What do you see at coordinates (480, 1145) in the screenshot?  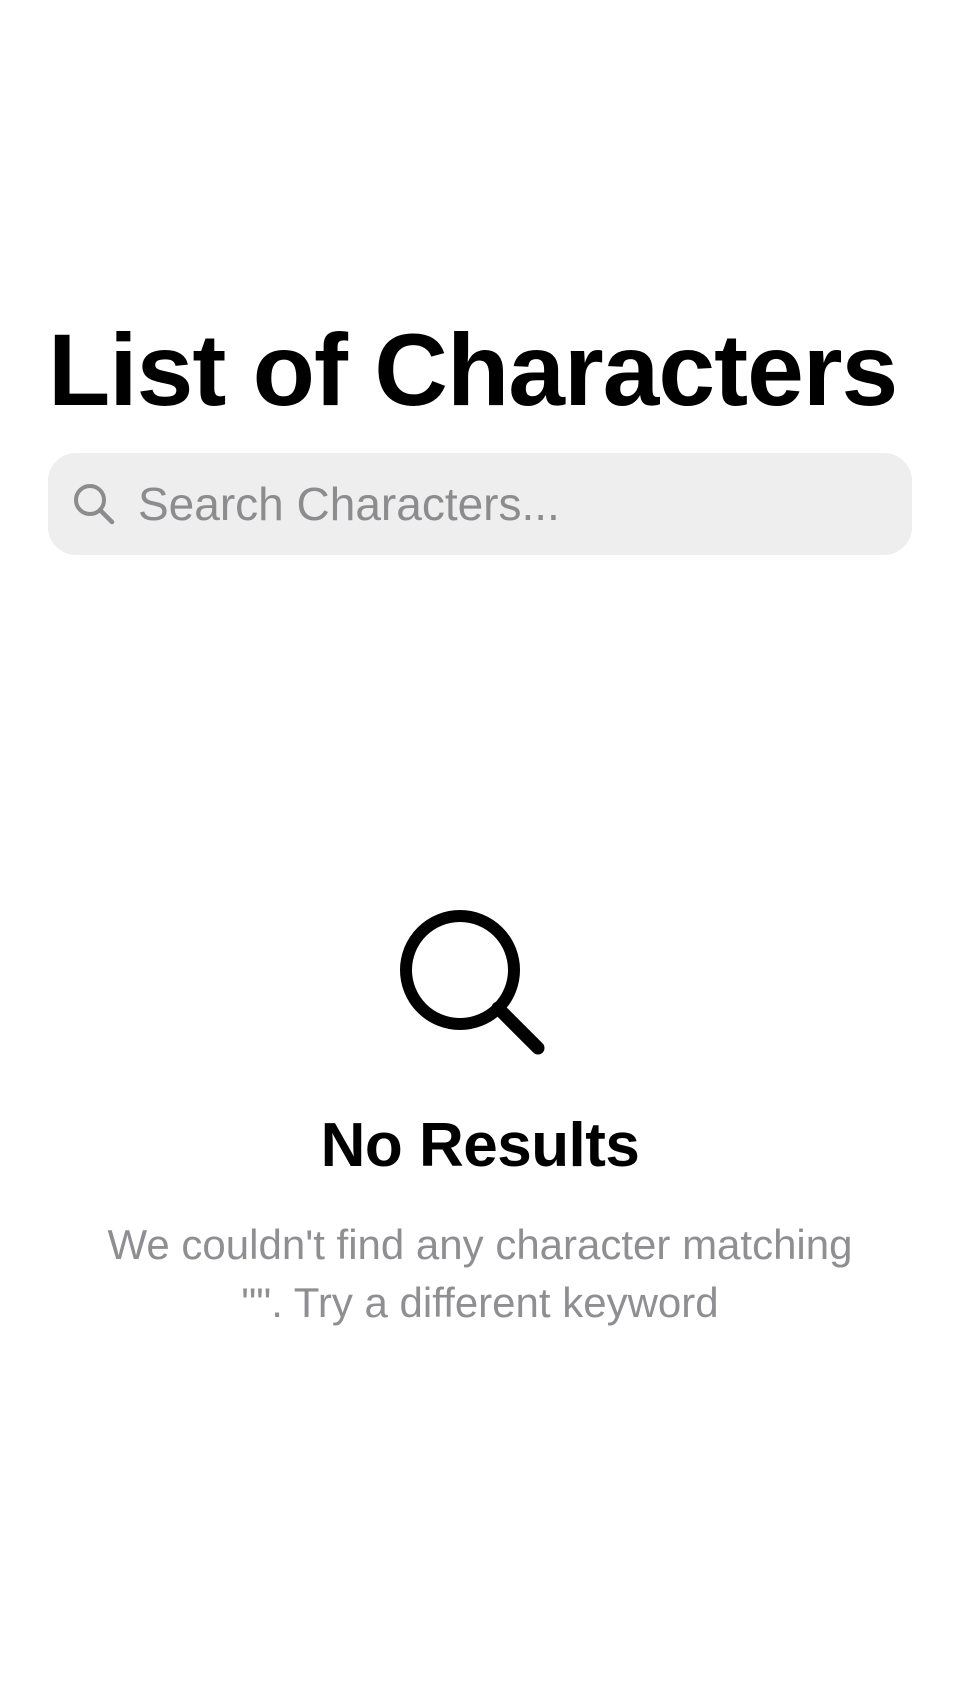 I see `empty-state-title: No Results` at bounding box center [480, 1145].